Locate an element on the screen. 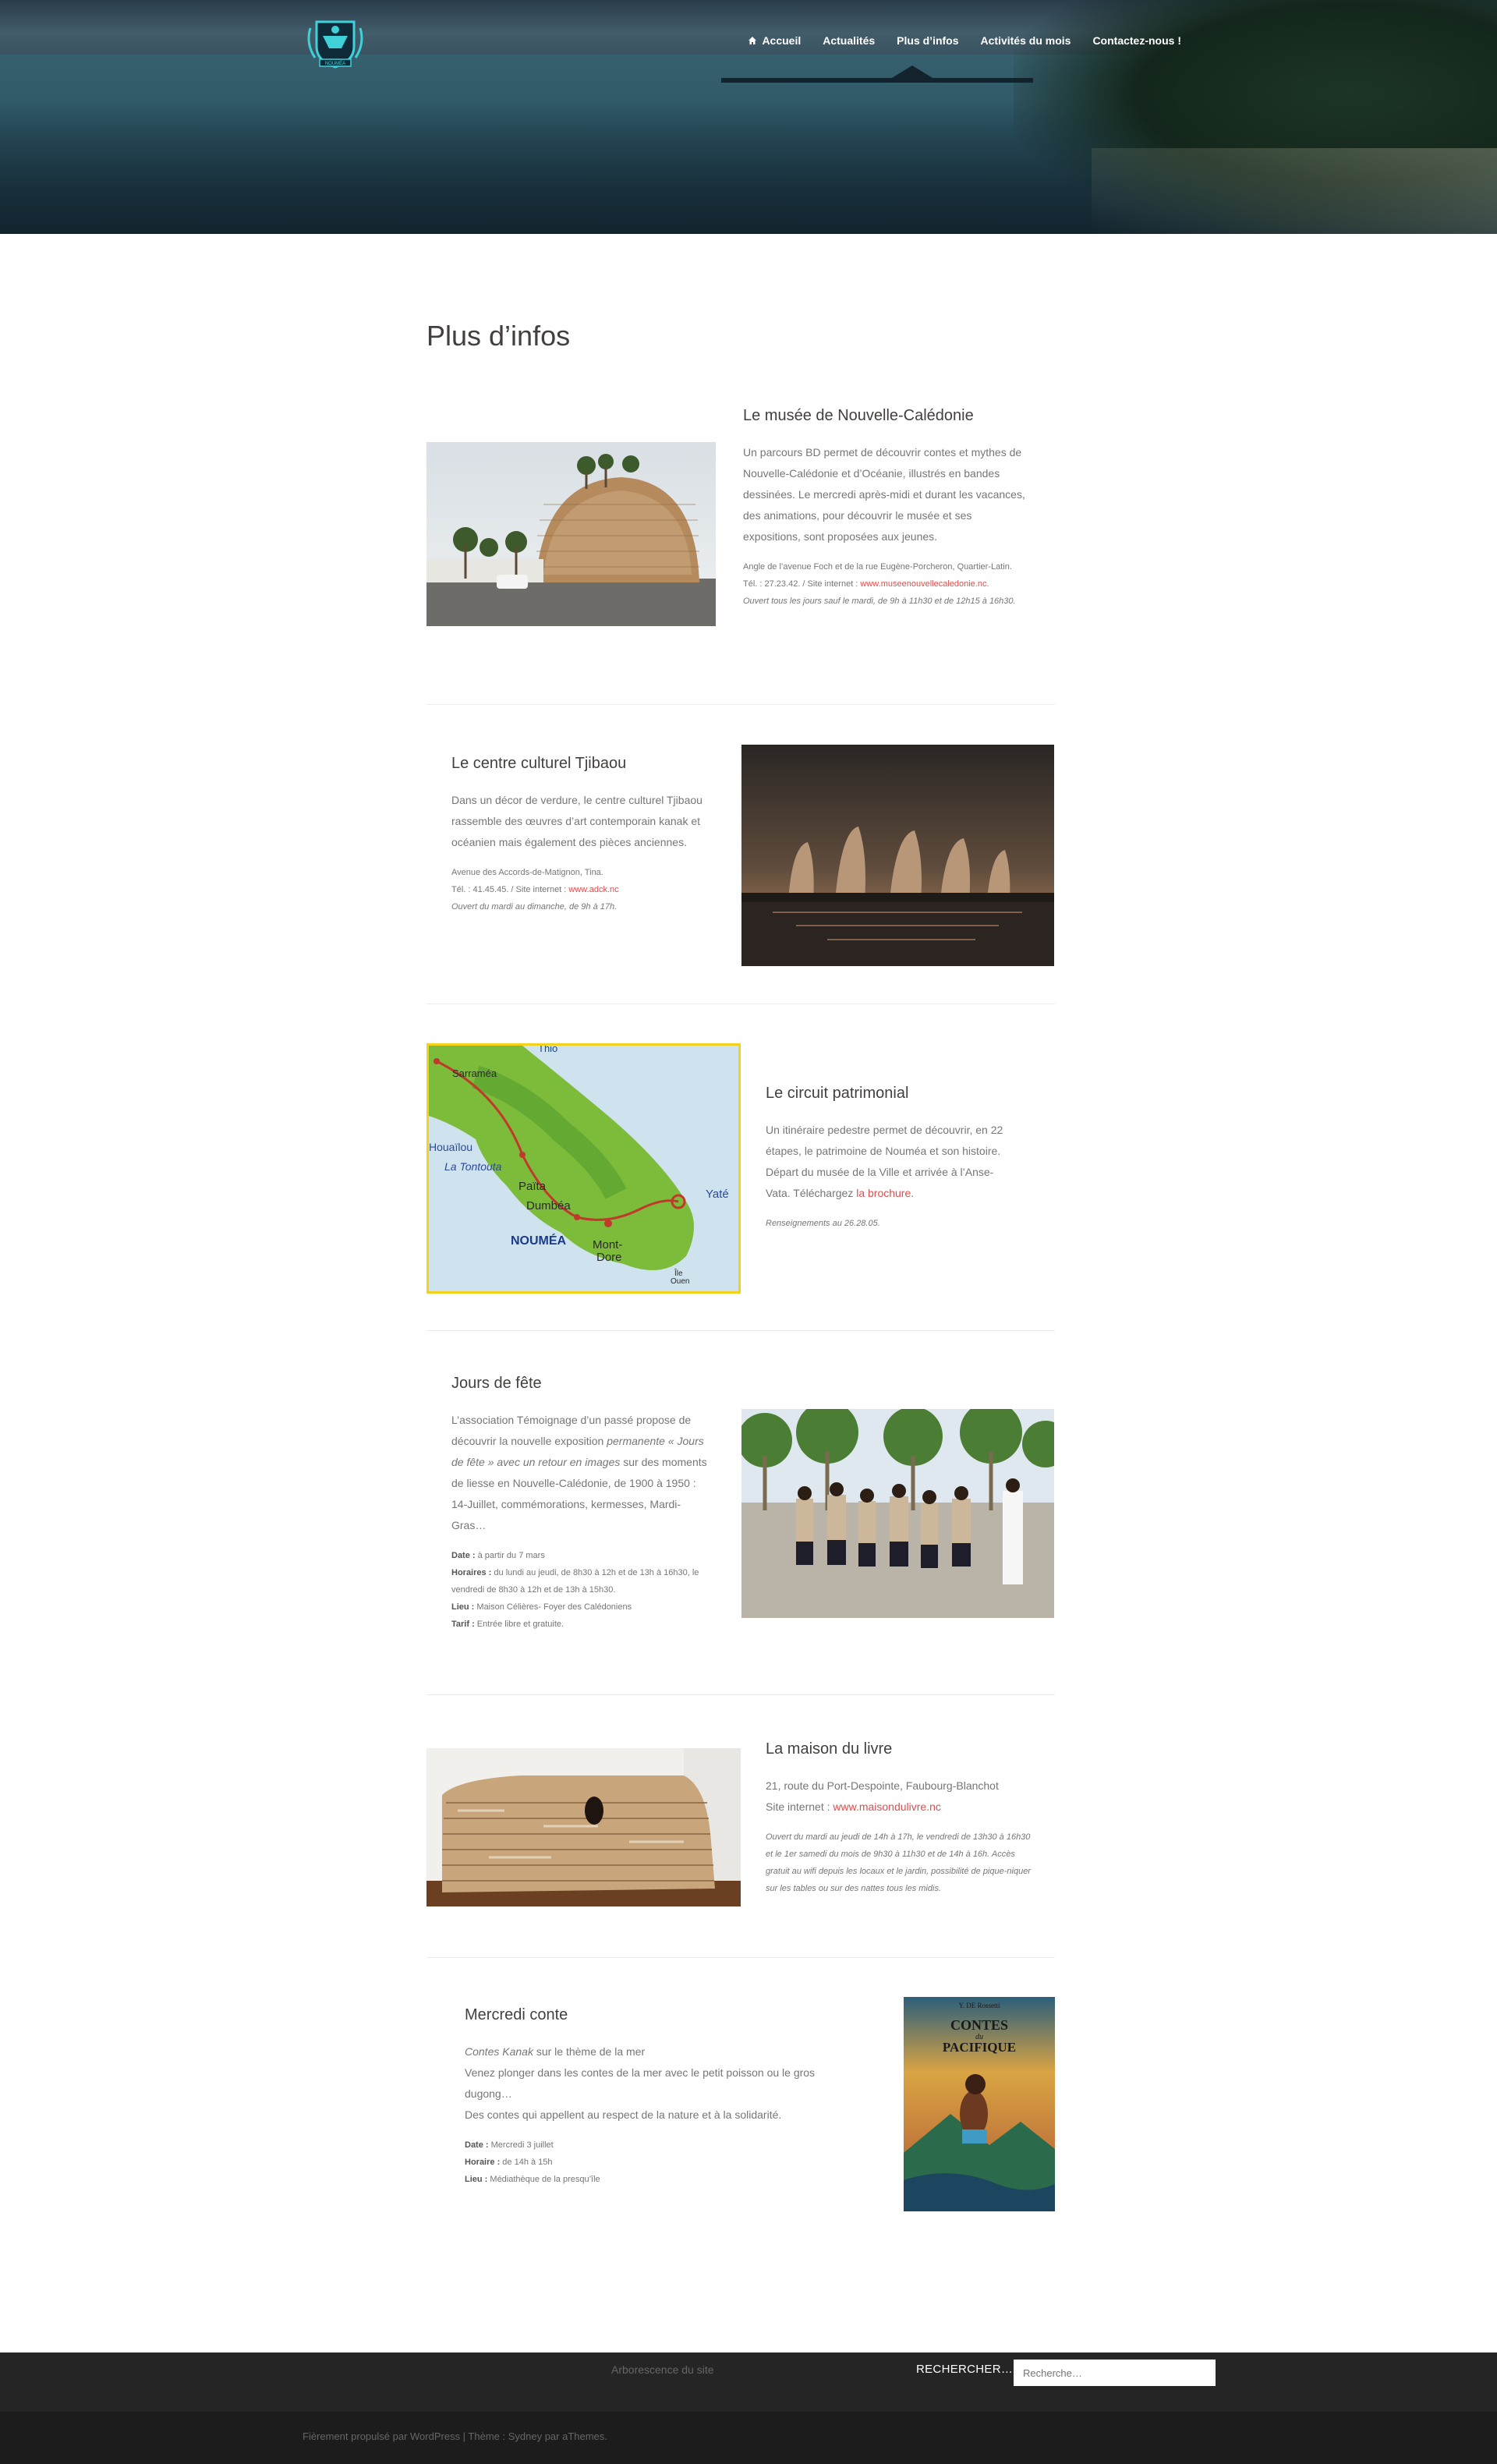 The image size is (1497, 2464). nav-plus-infos: Plus d’infos is located at coordinates (927, 41).